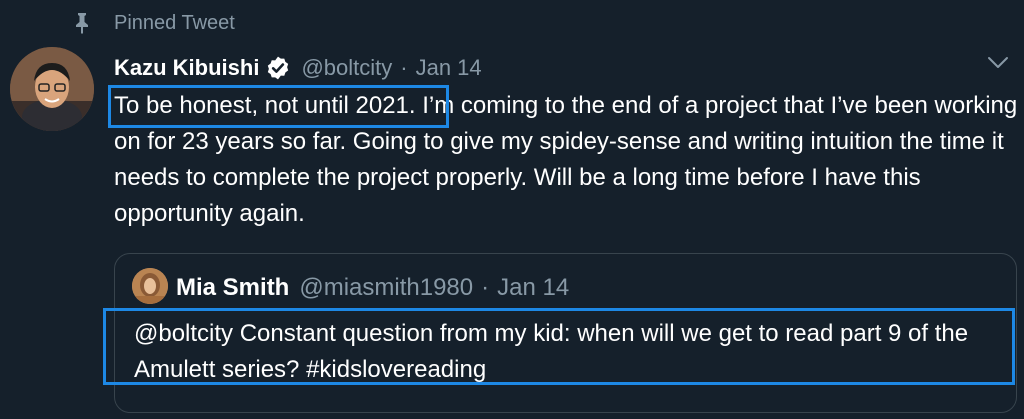  What do you see at coordinates (533, 288) in the screenshot?
I see `quoted-tweet-date: Jan 14` at bounding box center [533, 288].